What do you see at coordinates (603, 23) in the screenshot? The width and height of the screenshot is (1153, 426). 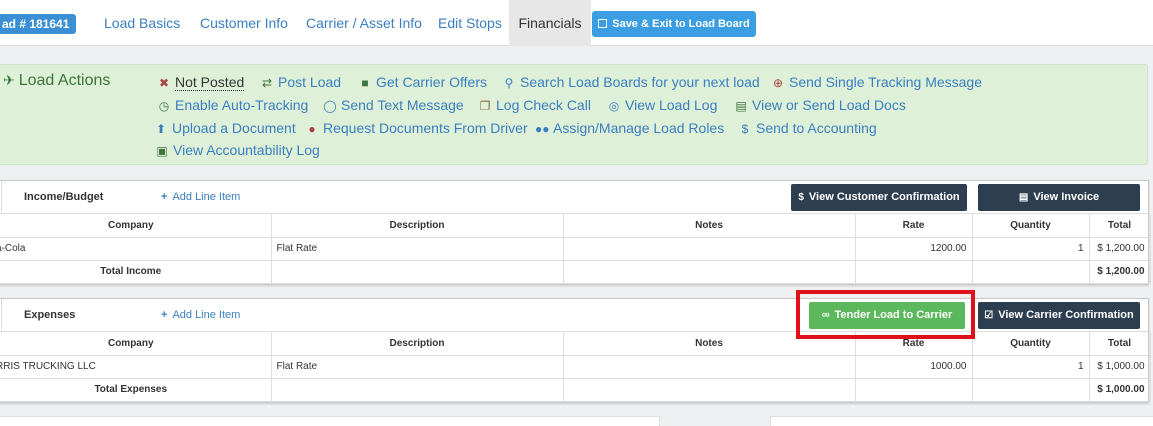 I see `save-icon` at bounding box center [603, 23].